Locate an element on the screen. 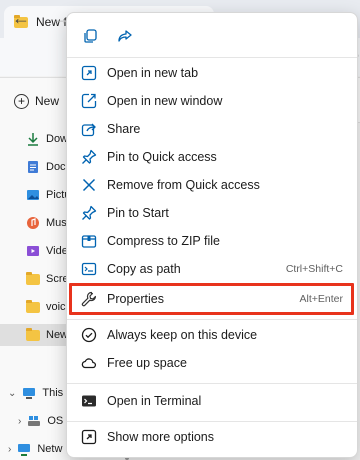 The width and height of the screenshot is (360, 460). open-new-tab-icon is located at coordinates (89, 73).